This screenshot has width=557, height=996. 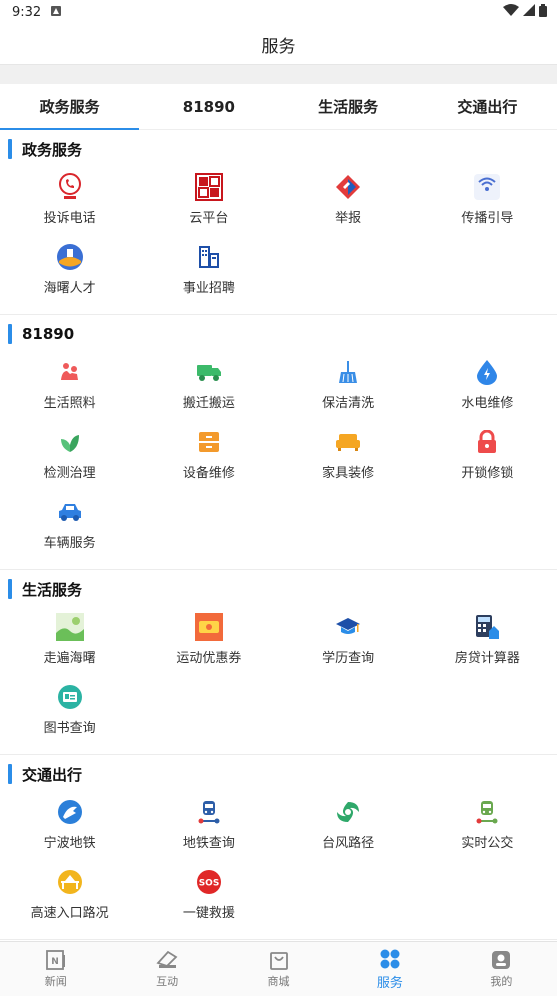 What do you see at coordinates (348, 658) in the screenshot?
I see `service-label: 学历查询` at bounding box center [348, 658].